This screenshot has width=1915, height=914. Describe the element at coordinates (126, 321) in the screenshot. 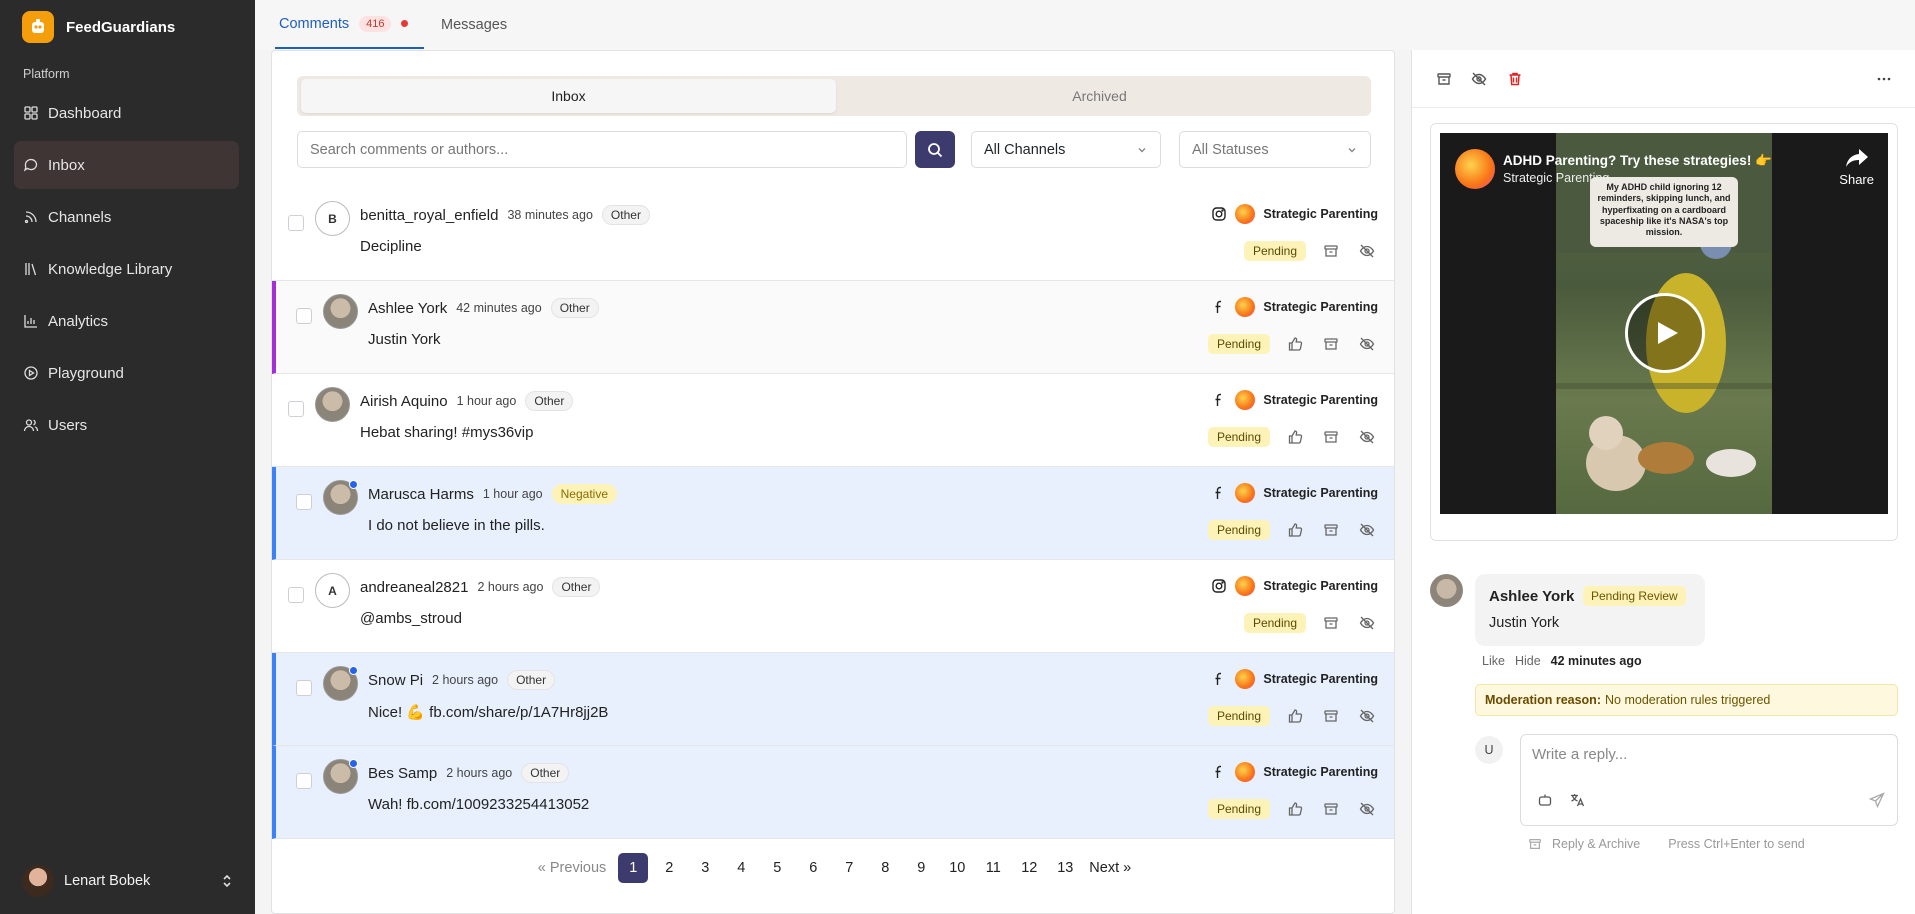

I see `sidebar-item-analytics: Analytics` at that location.